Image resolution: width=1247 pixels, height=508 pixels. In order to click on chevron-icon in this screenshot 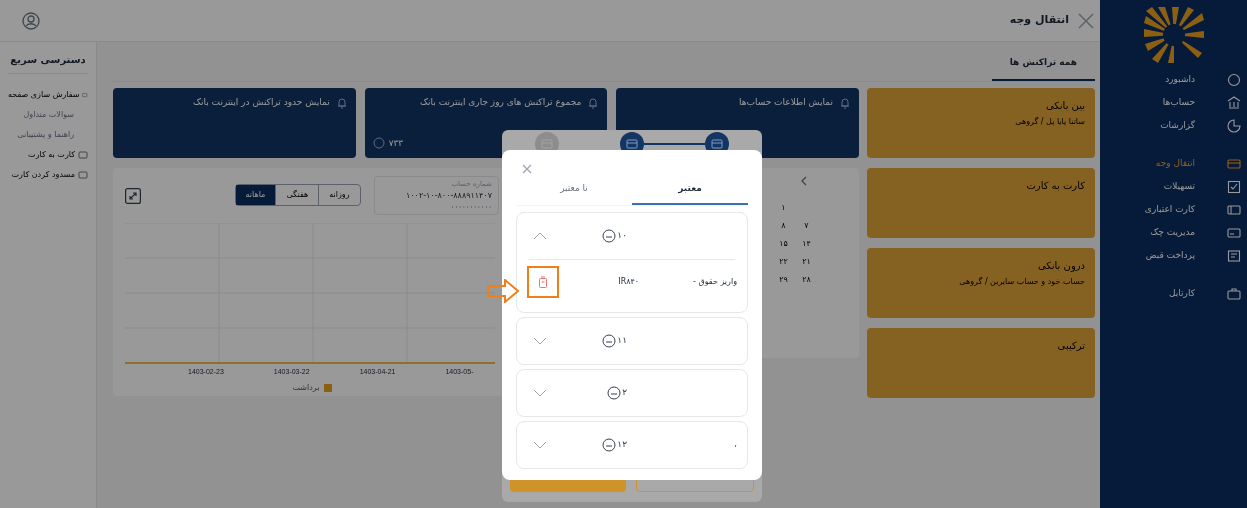, I will do `click(804, 181)`.